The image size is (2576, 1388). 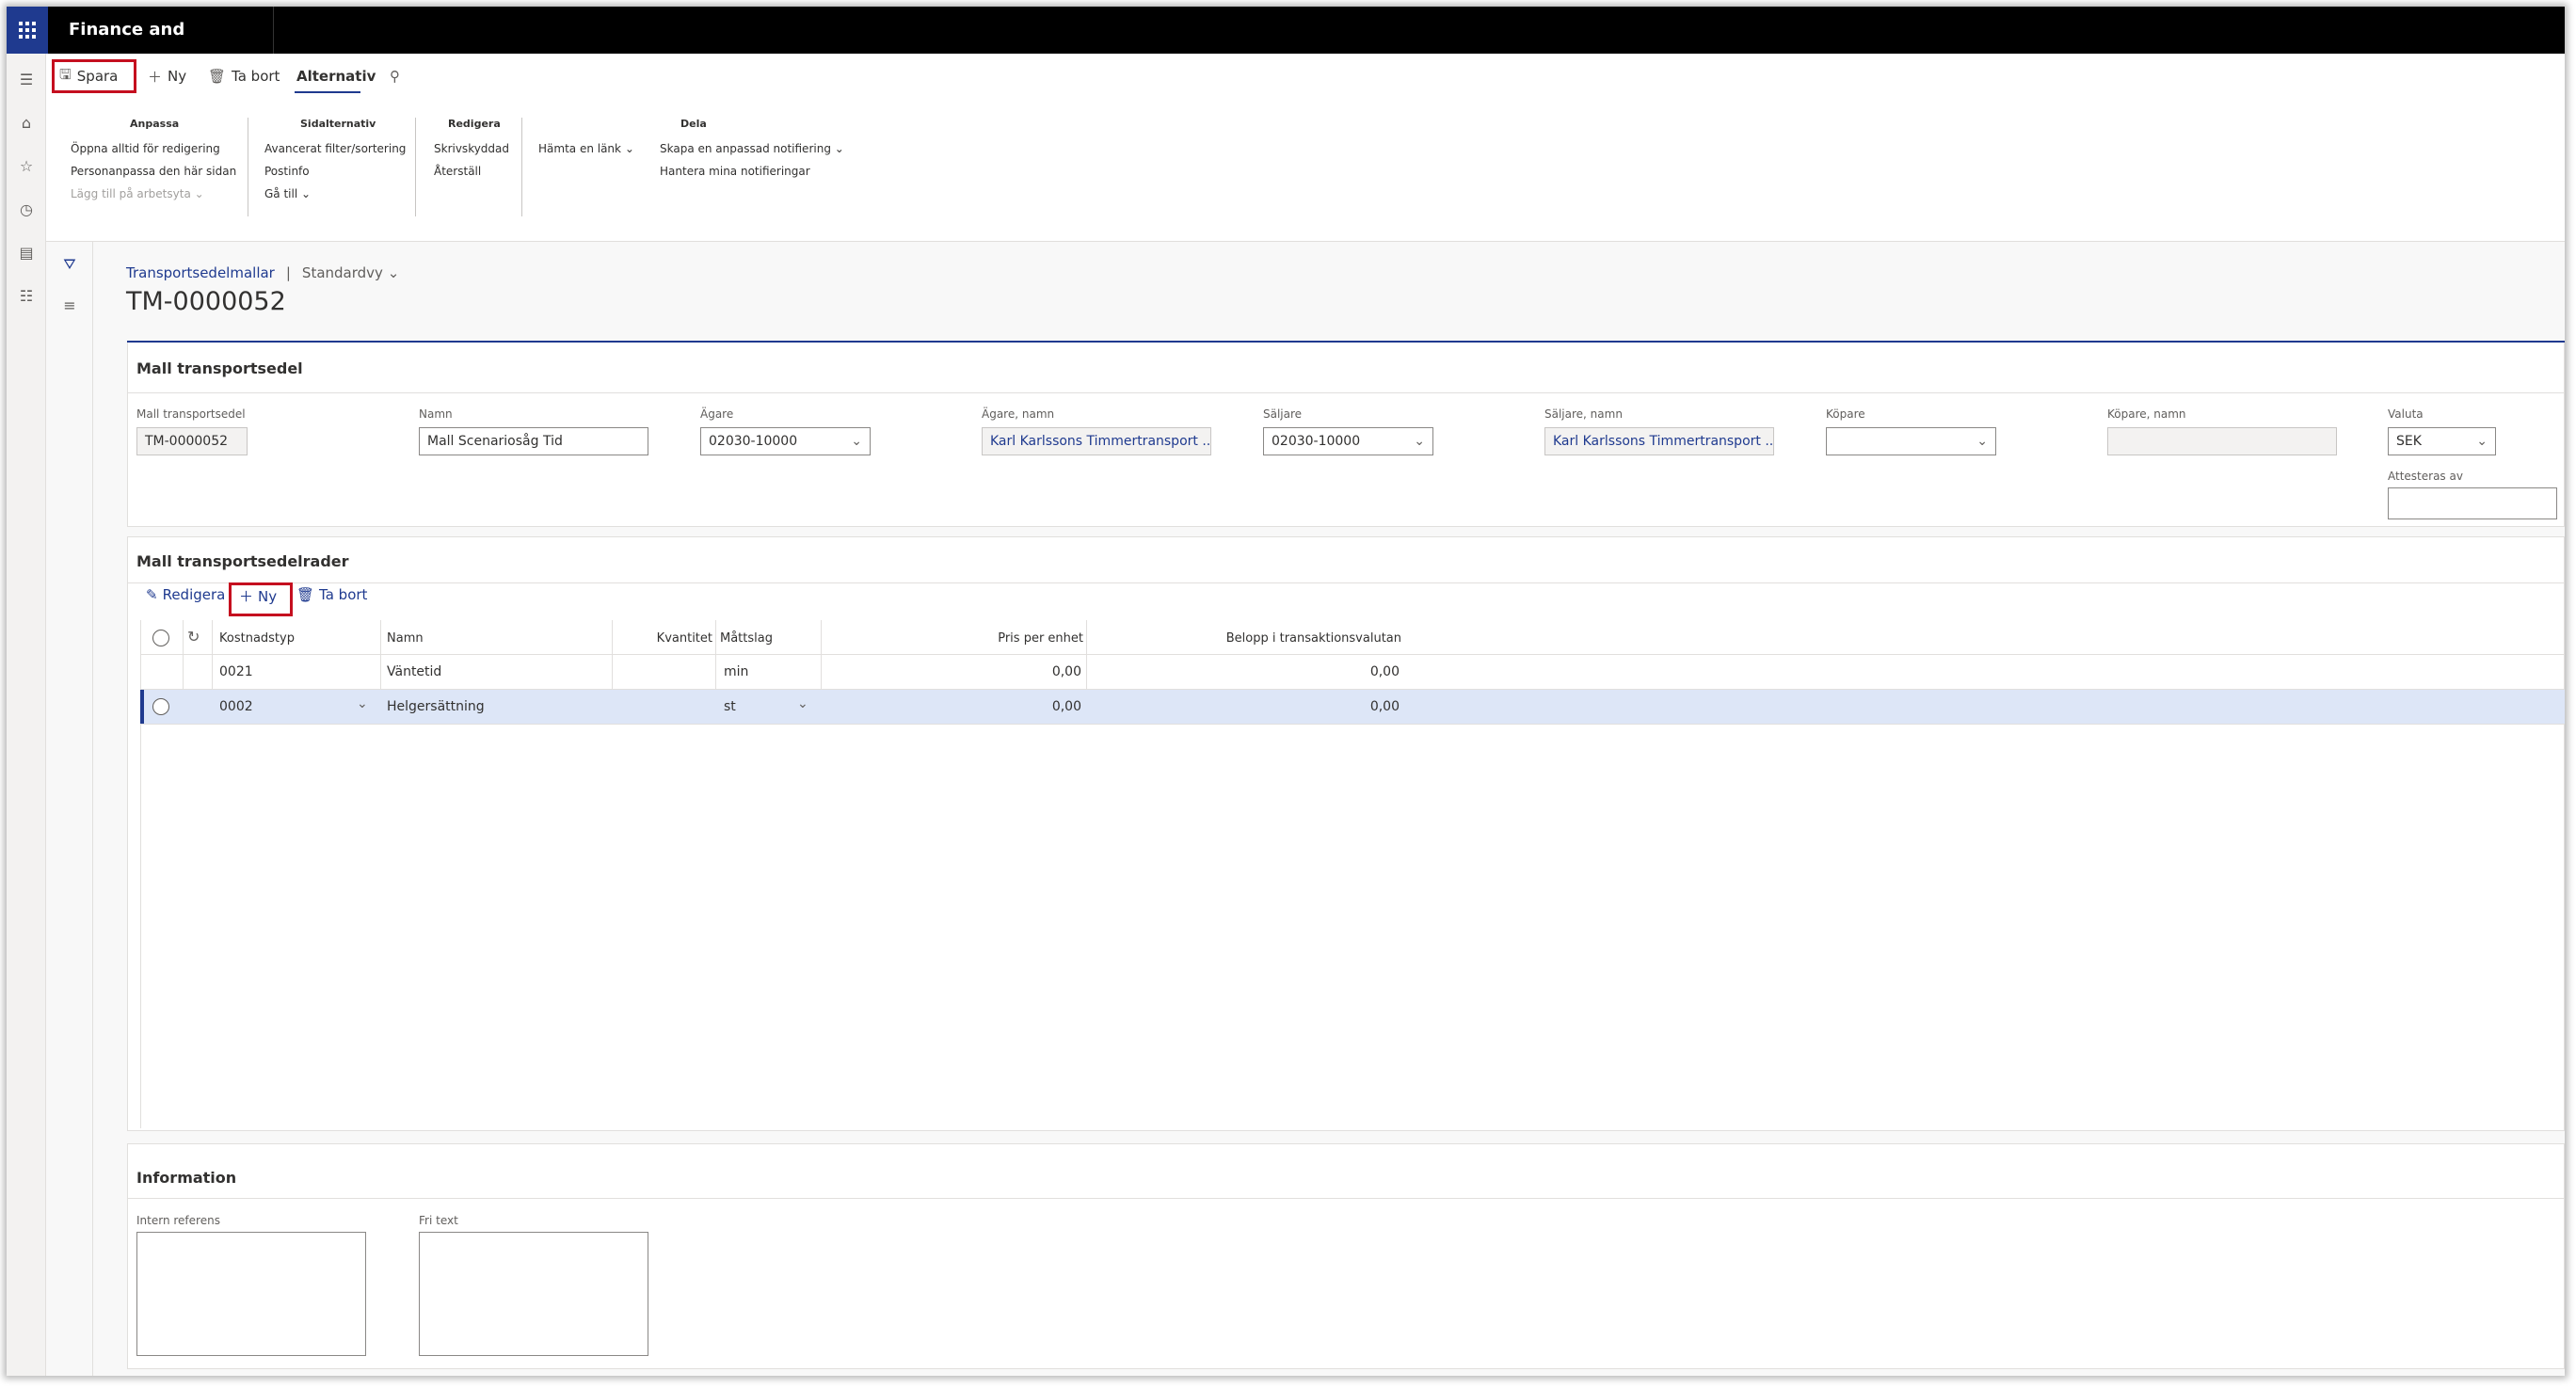 What do you see at coordinates (343, 595) in the screenshot?
I see `delete-line-label: Ta bort` at bounding box center [343, 595].